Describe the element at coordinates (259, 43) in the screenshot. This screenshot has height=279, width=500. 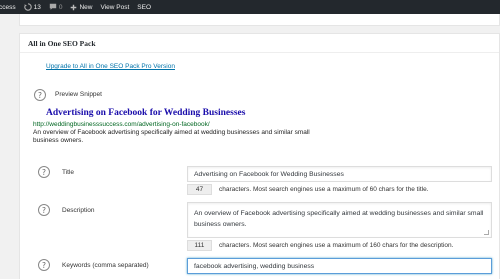
I see `metabox-header: All in One SEO Pack` at that location.